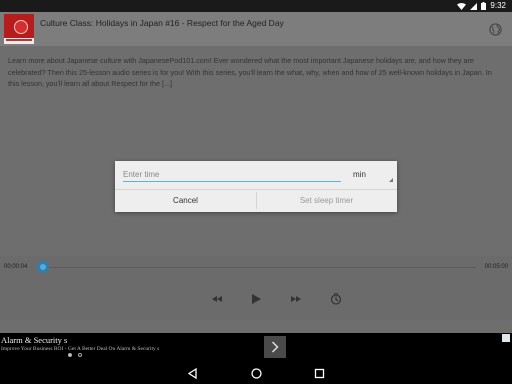 The width and height of the screenshot is (512, 384). I want to click on chevron-right-icon, so click(275, 347).